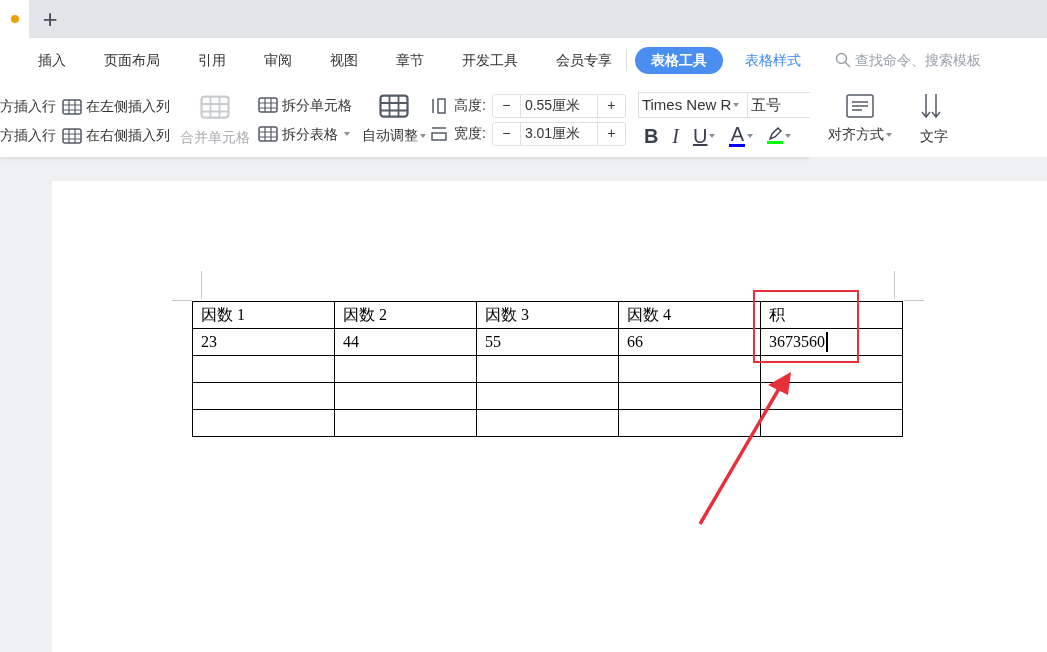 The height and width of the screenshot is (652, 1047). I want to click on header-cell: 积, so click(831, 315).